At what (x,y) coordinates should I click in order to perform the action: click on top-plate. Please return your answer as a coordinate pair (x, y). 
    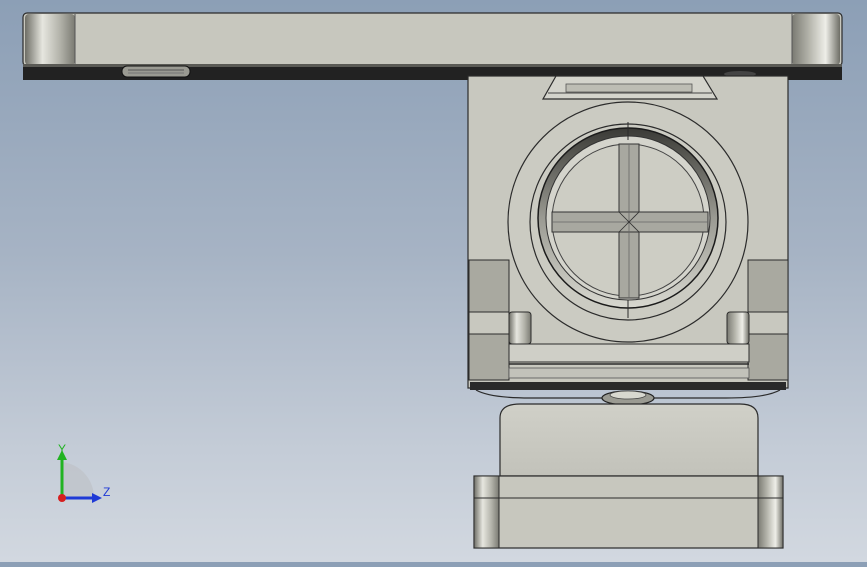
    Looking at the image, I should click on (432, 46).